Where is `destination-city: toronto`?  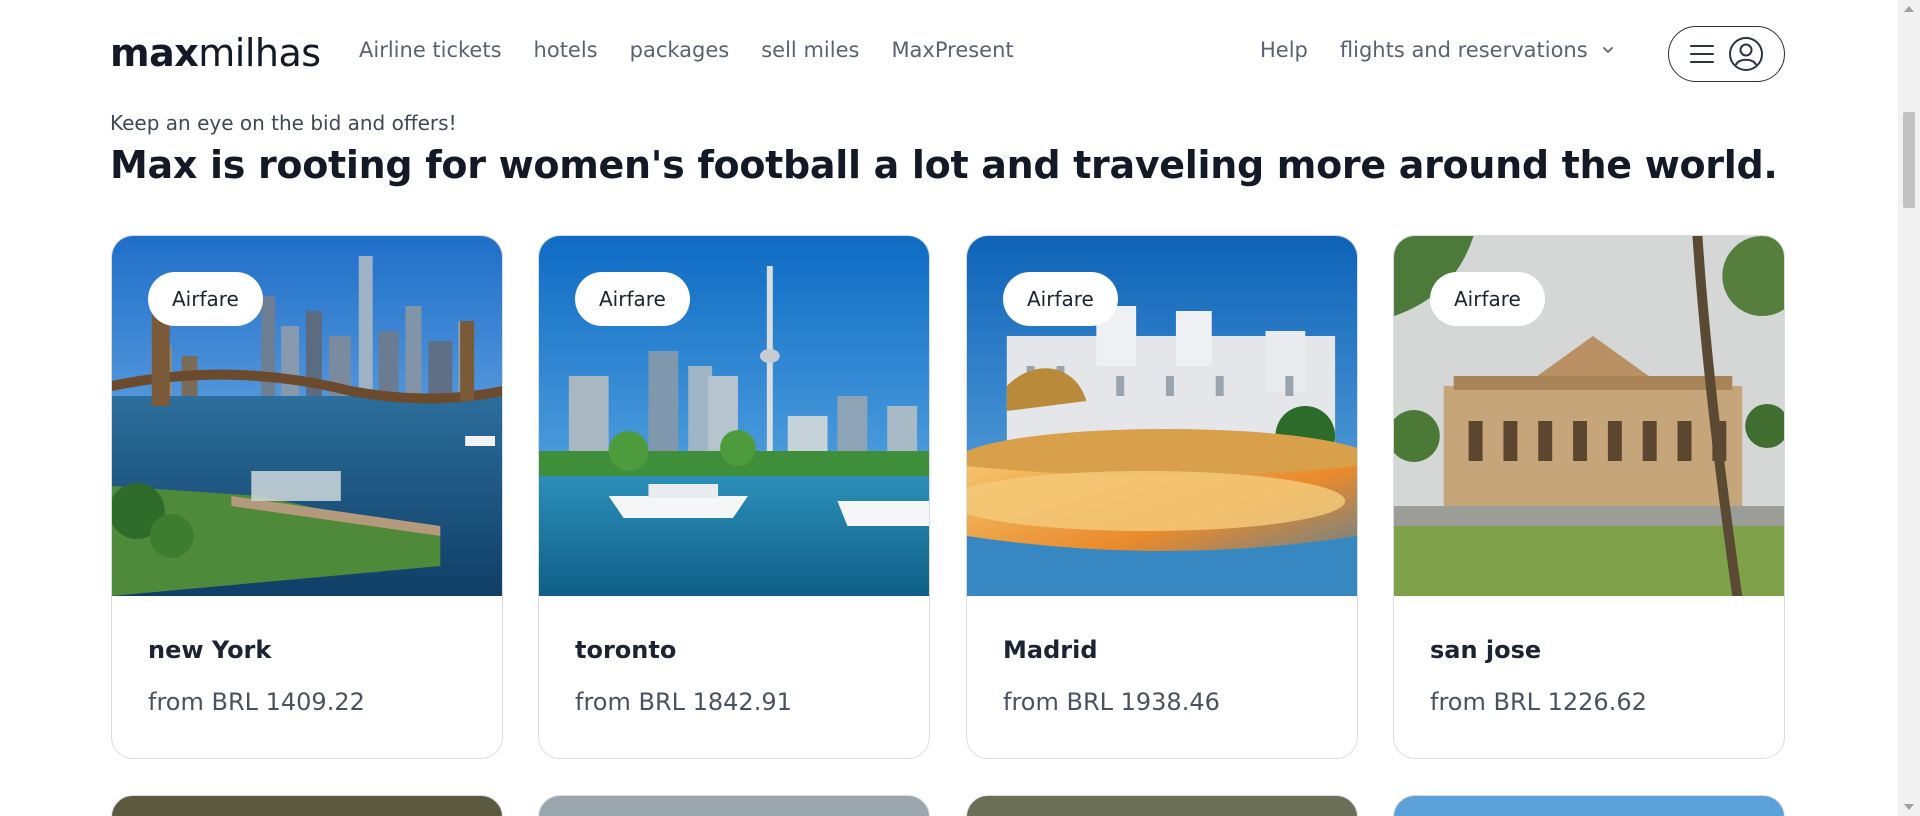 destination-city: toronto is located at coordinates (626, 650).